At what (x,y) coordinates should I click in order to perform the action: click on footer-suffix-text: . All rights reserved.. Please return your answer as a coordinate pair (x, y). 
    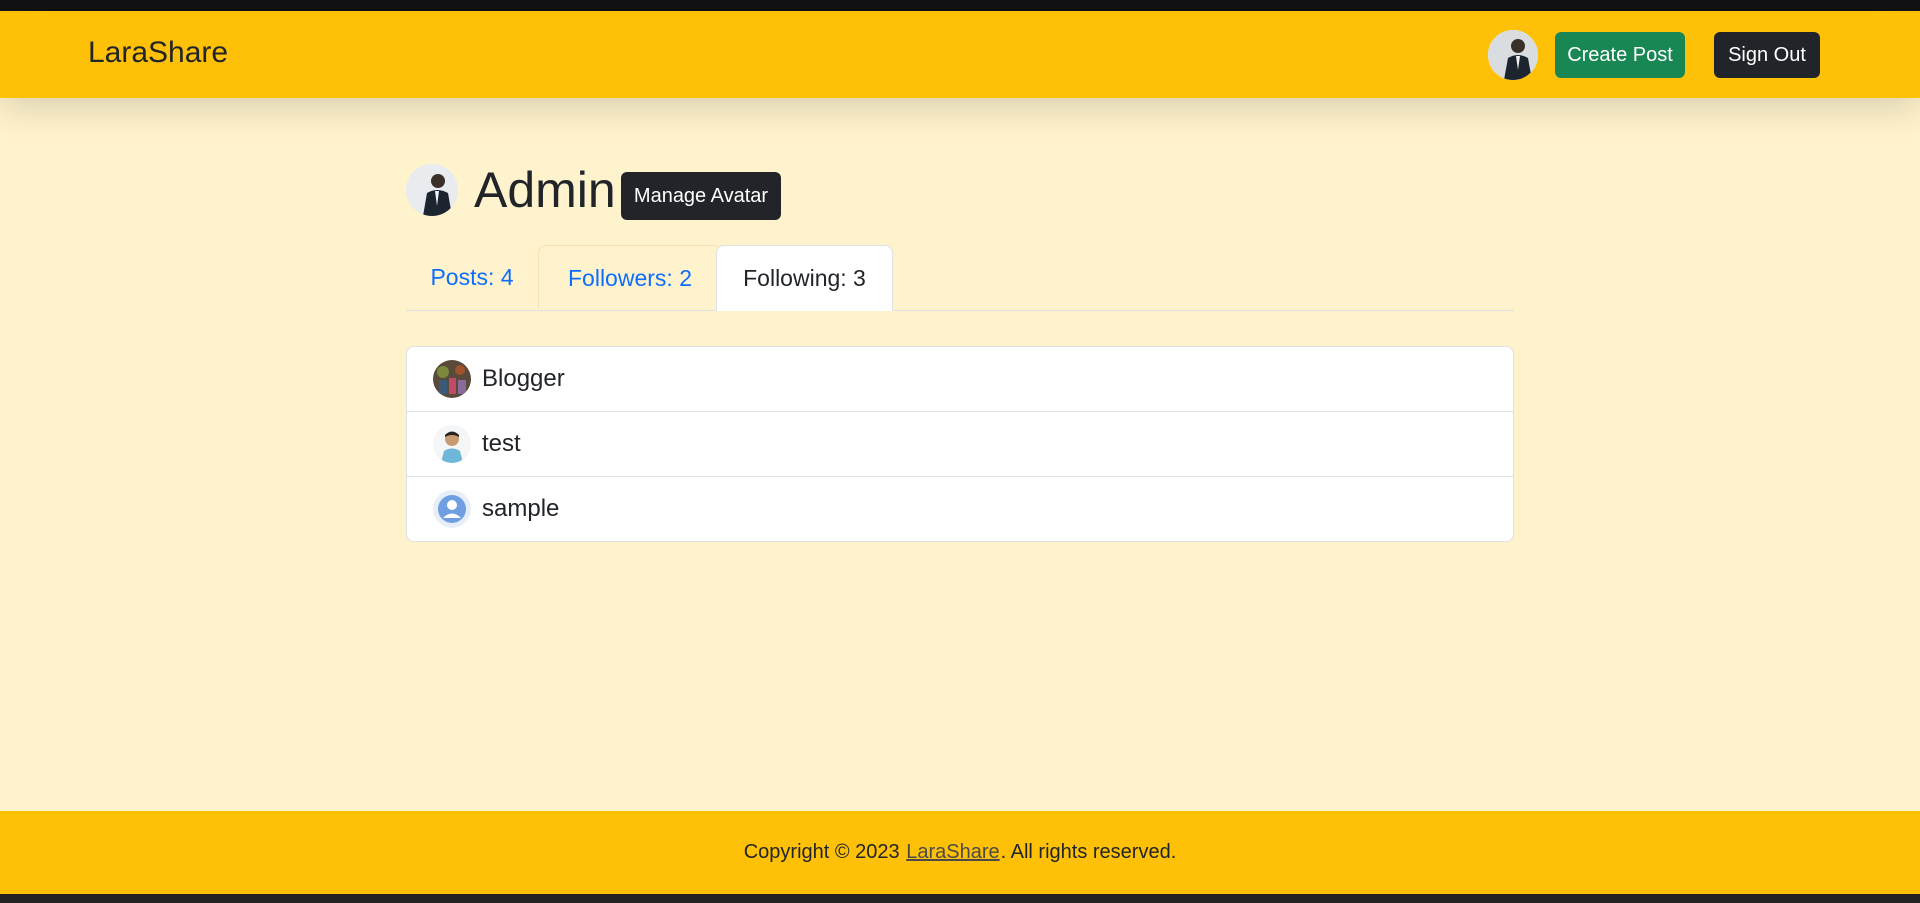
    Looking at the image, I should click on (1088, 852).